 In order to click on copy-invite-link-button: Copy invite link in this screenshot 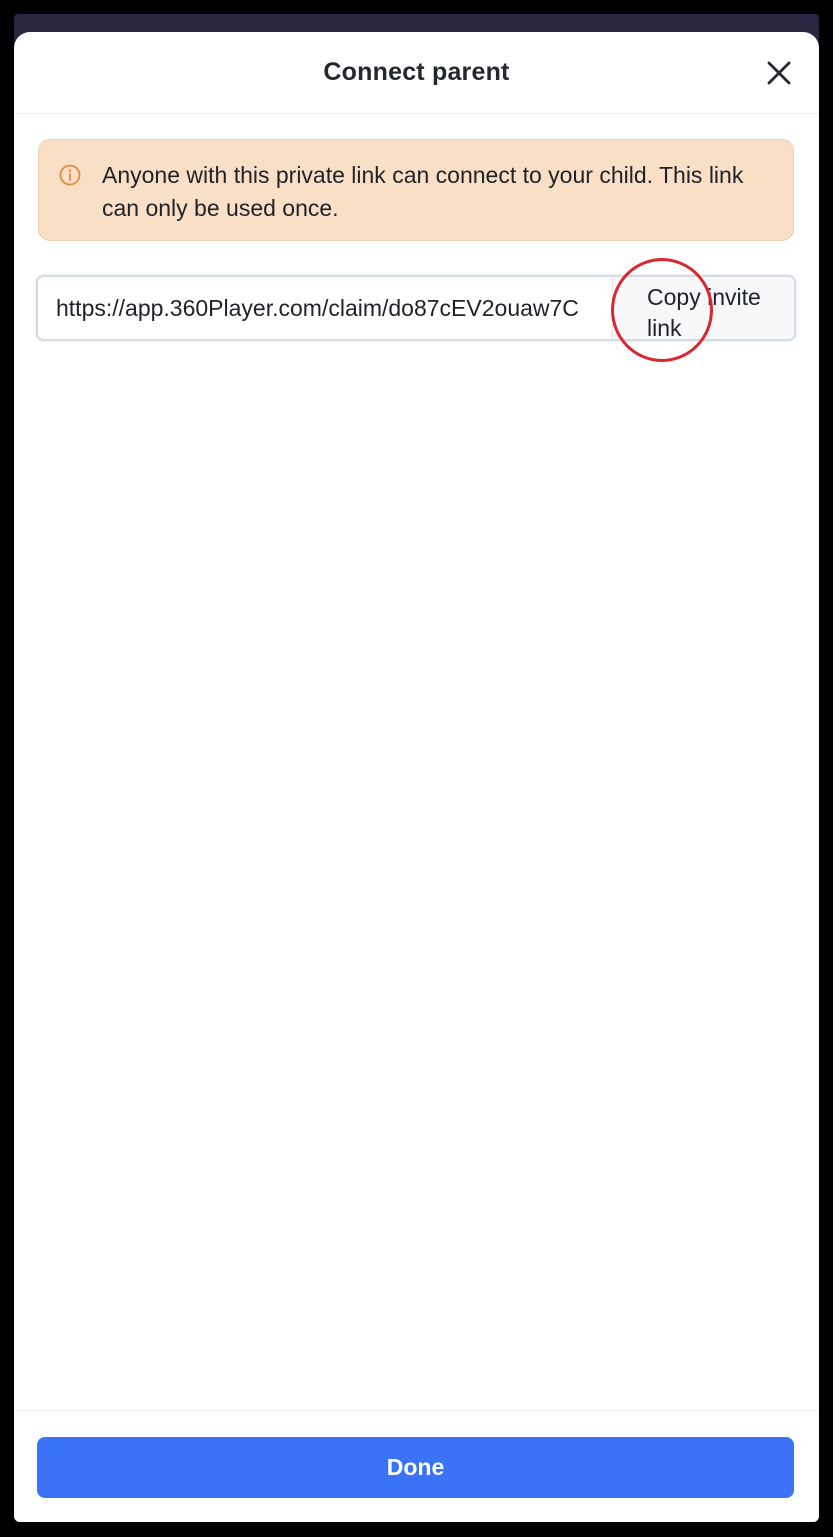, I will do `click(703, 308)`.